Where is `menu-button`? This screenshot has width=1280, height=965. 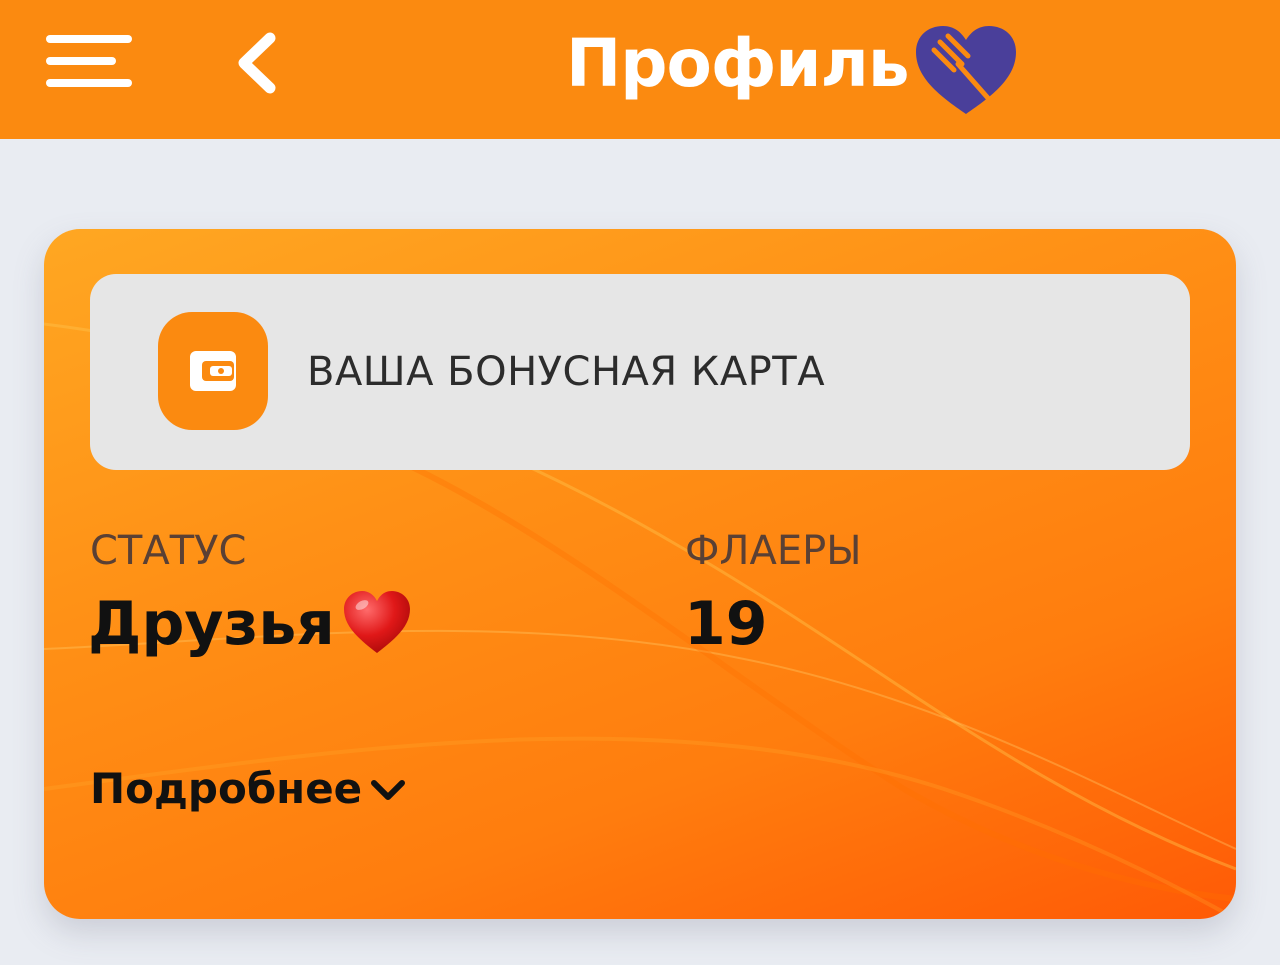 menu-button is located at coordinates (90, 63).